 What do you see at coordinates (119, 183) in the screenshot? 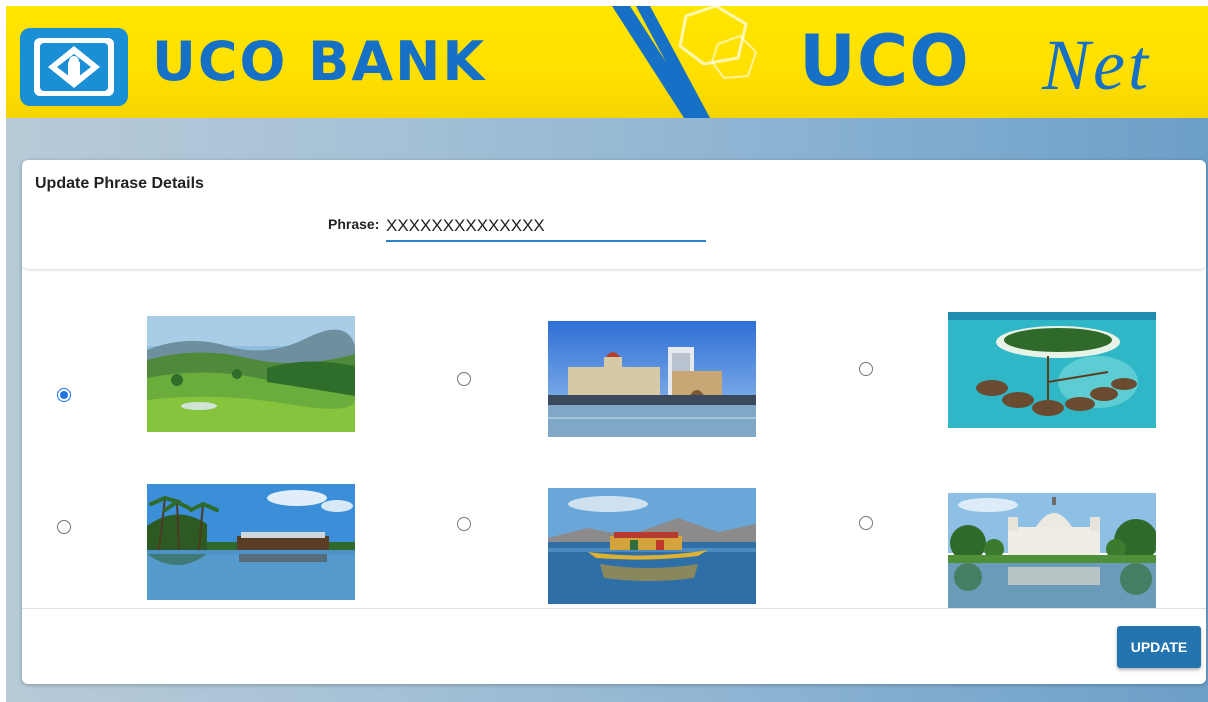
I see `card-title: Update Phrase Details` at bounding box center [119, 183].